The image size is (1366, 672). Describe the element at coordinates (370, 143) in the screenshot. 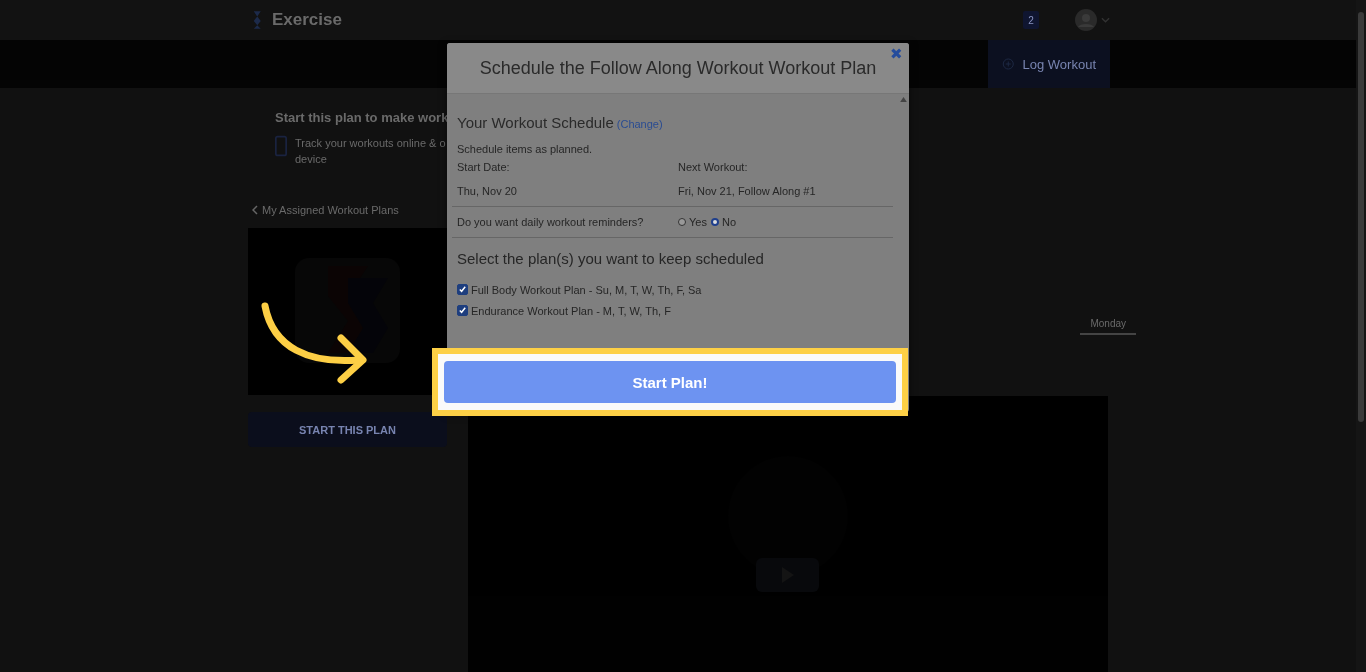

I see `plan-intro-text: Track your workouts online & o` at that location.